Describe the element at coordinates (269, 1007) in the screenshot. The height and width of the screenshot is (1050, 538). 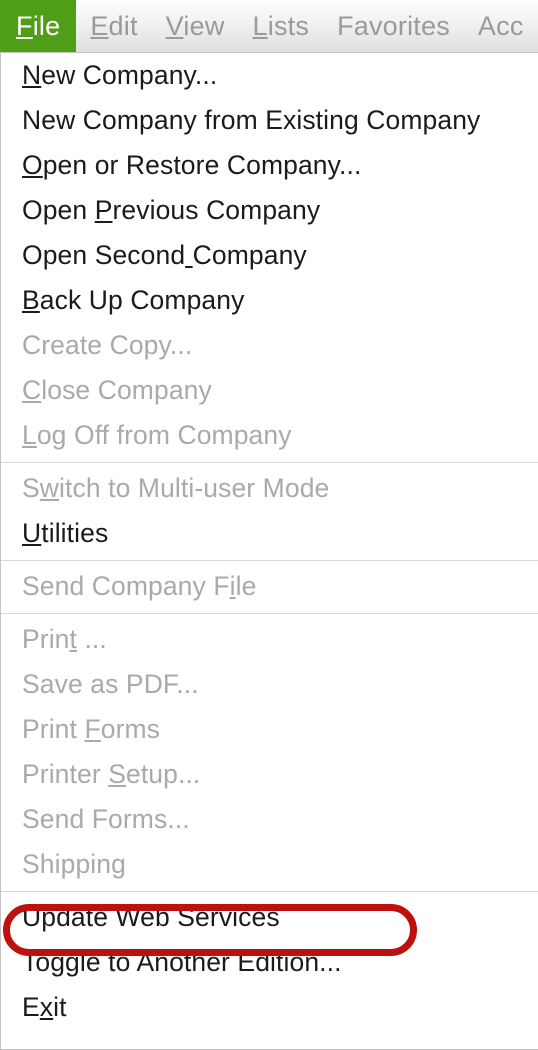
I see `menu-item-exit: Exit` at that location.